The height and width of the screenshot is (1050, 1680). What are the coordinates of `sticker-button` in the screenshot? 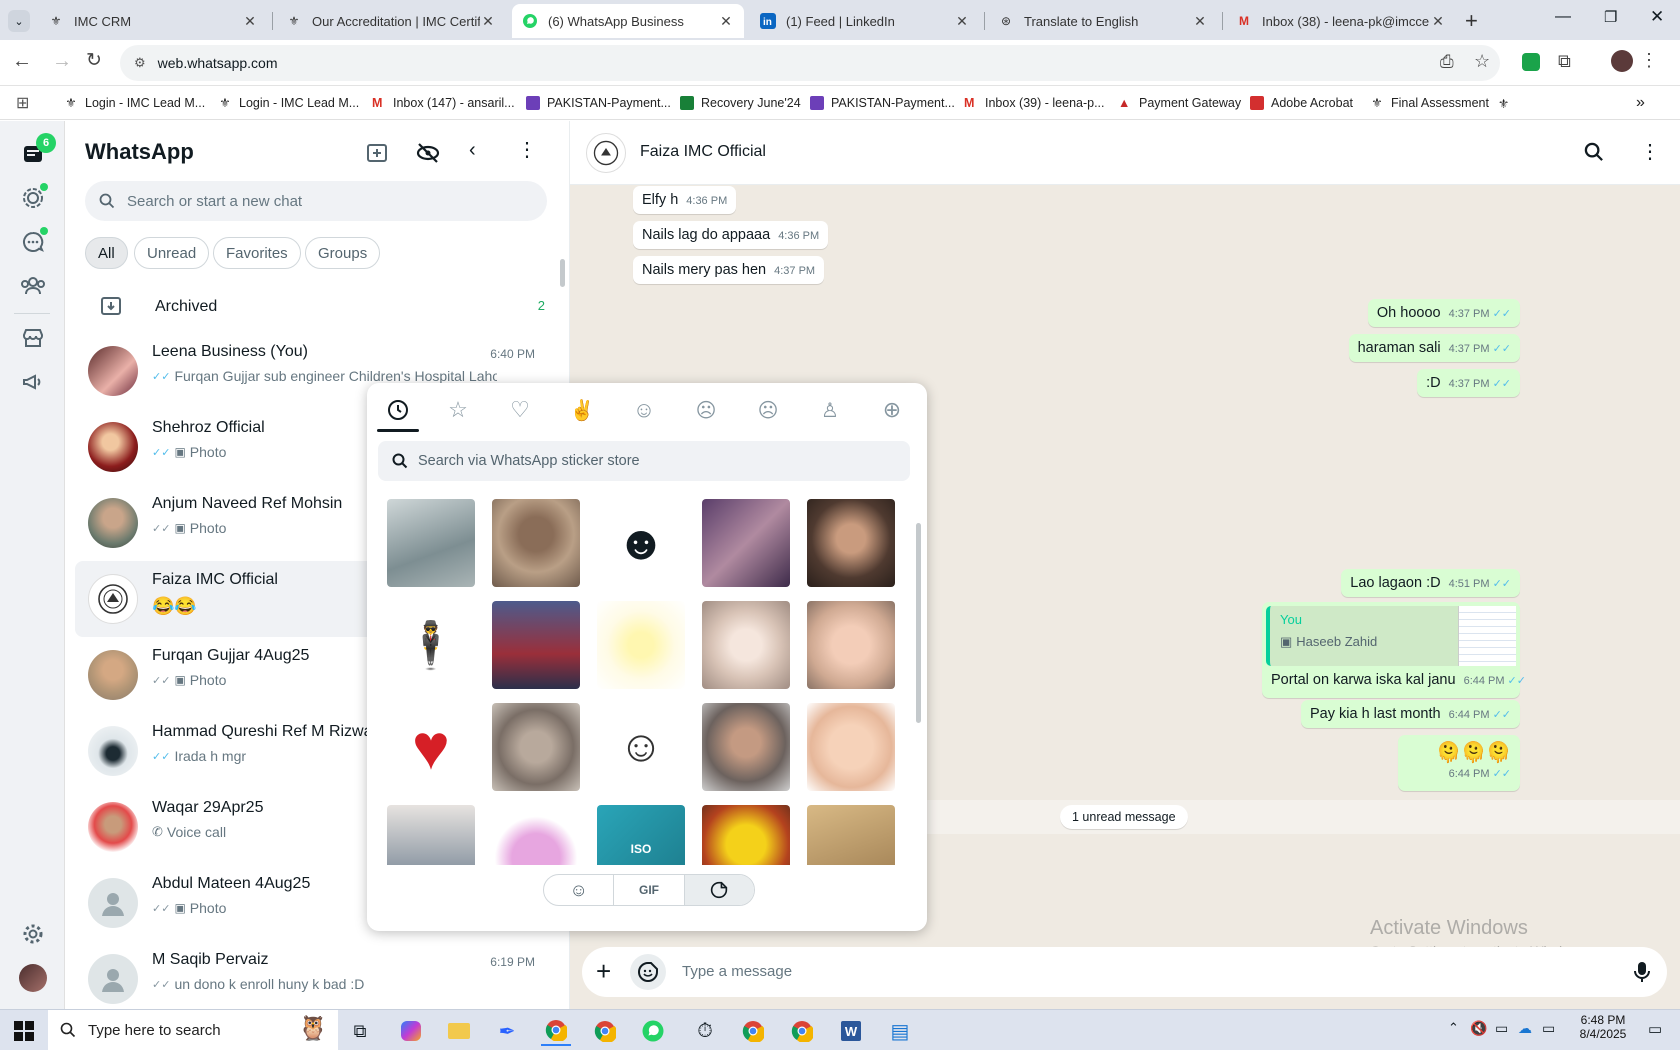 It's located at (648, 972).